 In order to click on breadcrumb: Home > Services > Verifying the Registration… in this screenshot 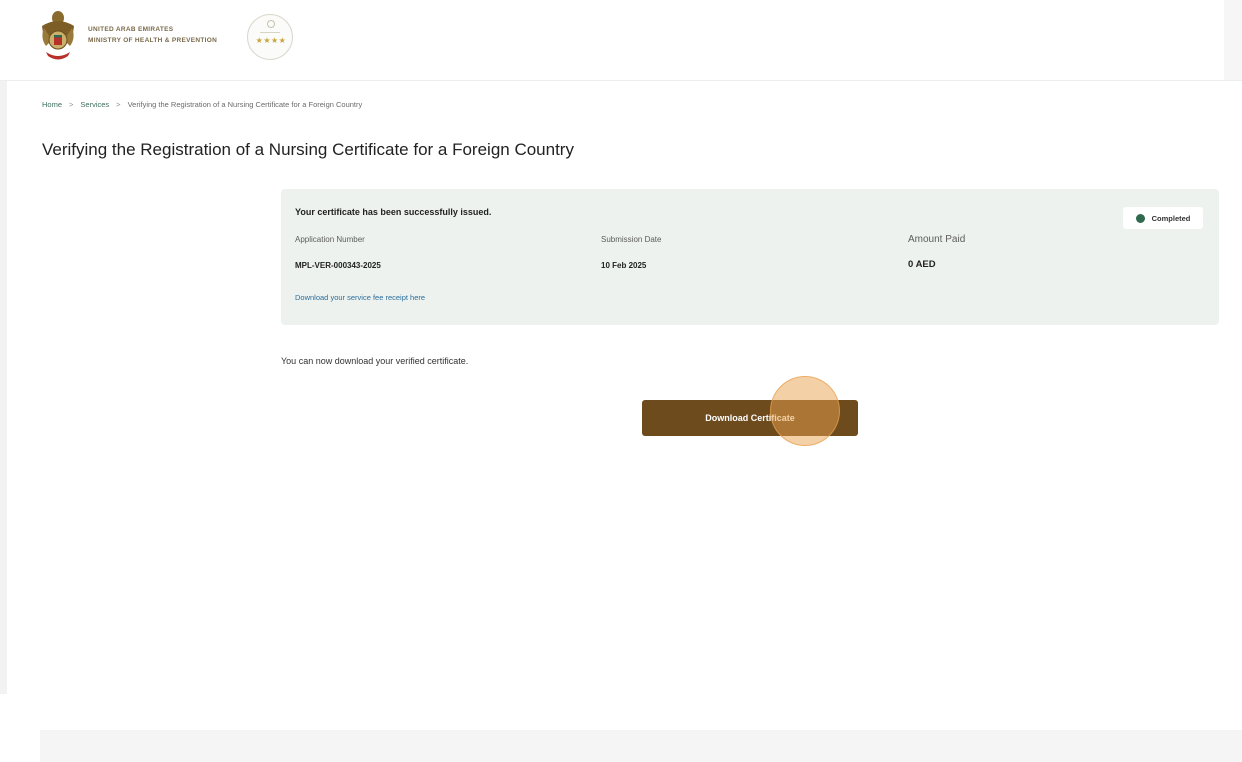, I will do `click(202, 104)`.